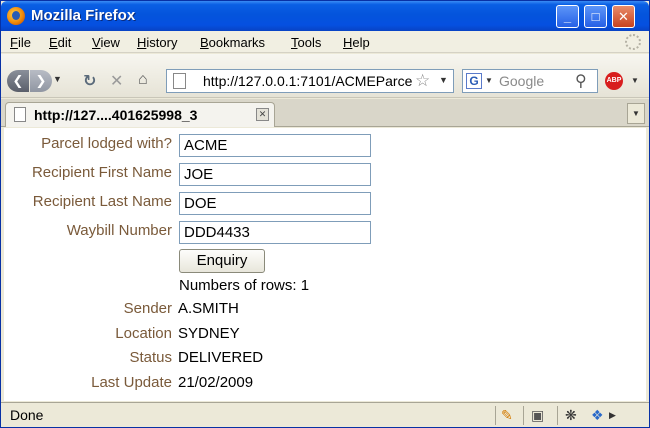 Image resolution: width=650 pixels, height=428 pixels. What do you see at coordinates (18, 81) in the screenshot?
I see `back-button: ❮` at bounding box center [18, 81].